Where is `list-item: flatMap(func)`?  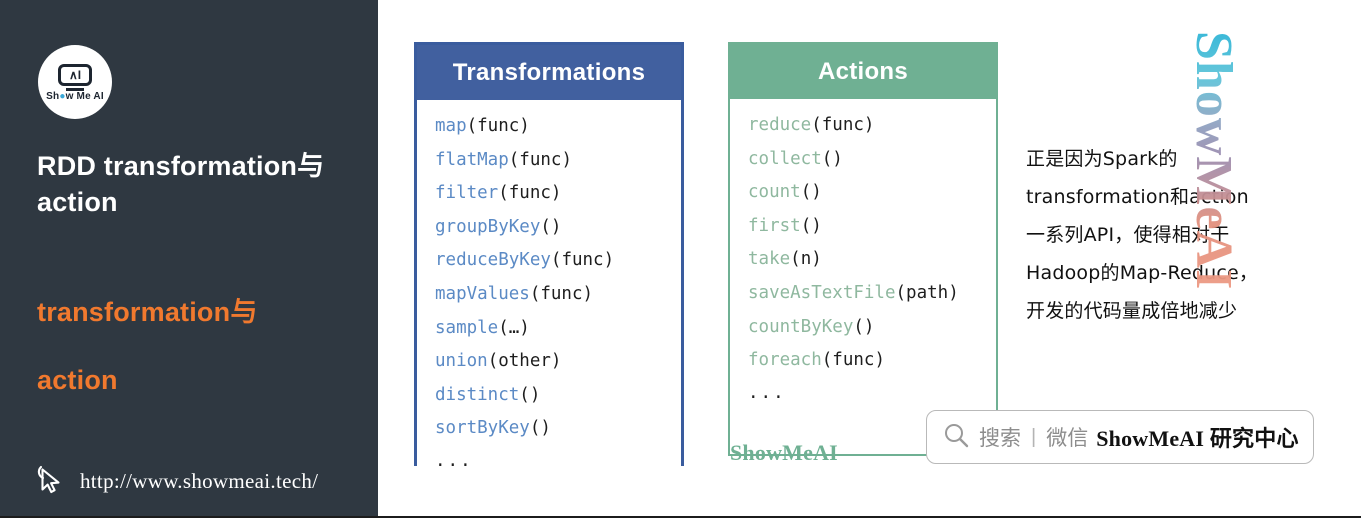 list-item: flatMap(func) is located at coordinates (558, 161).